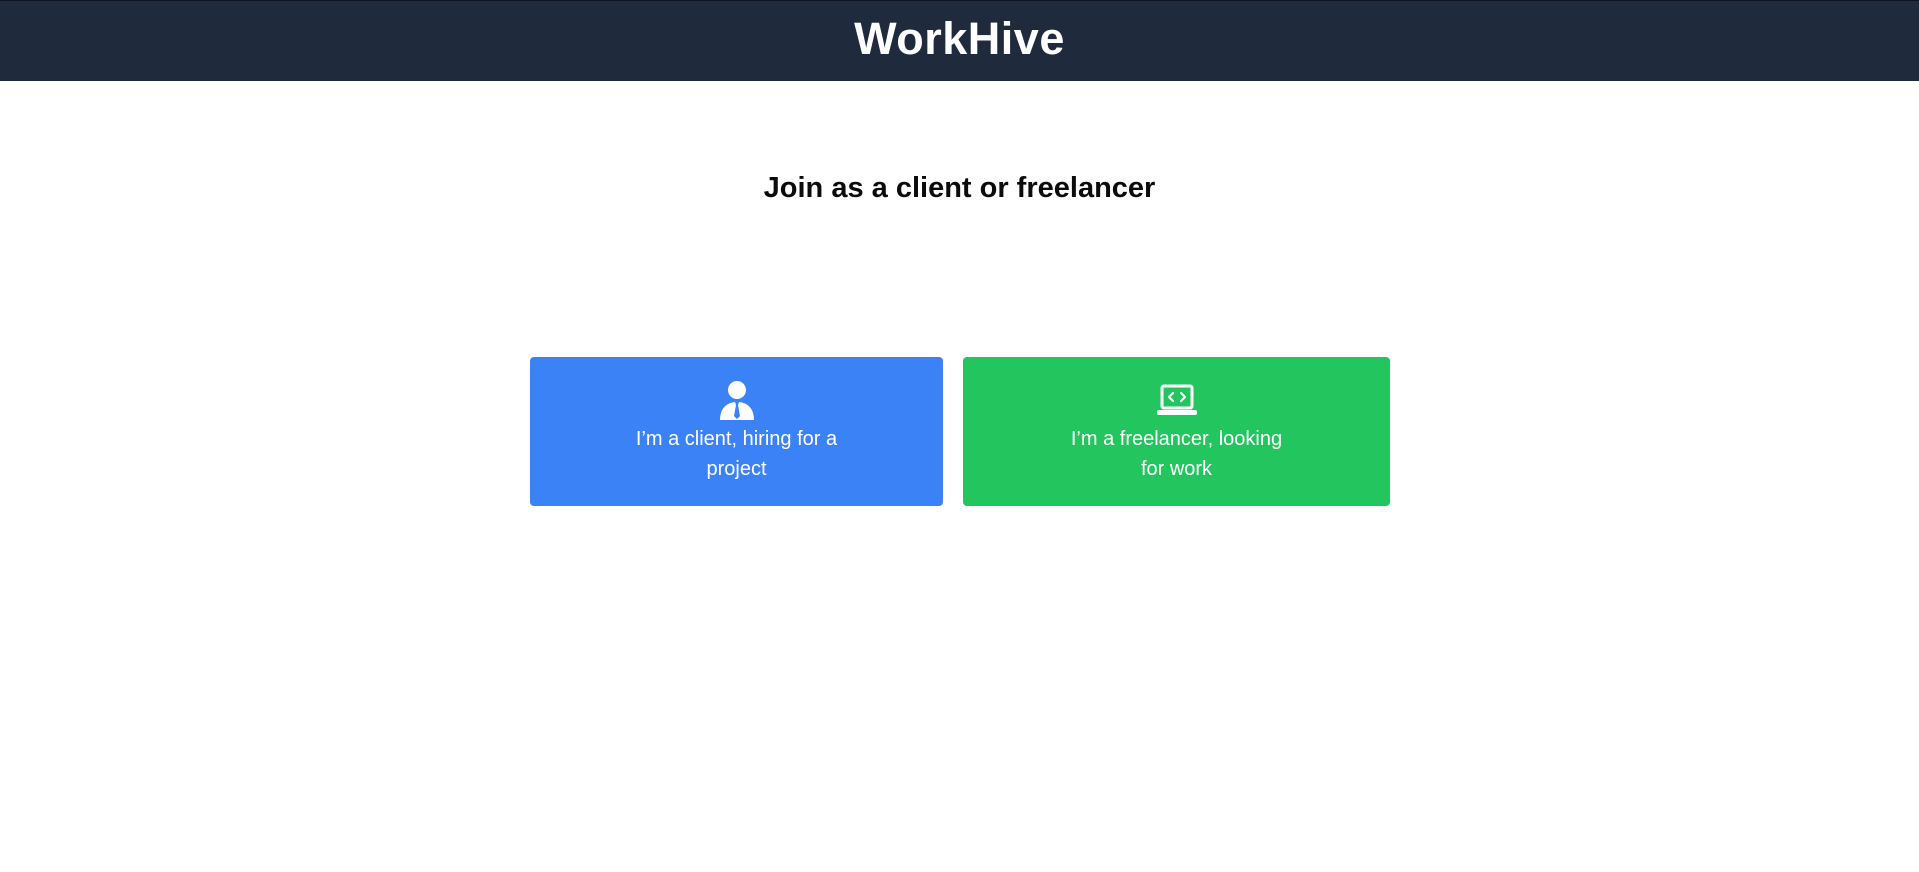  I want to click on brand-logo-text: WorkHive, so click(959, 39).